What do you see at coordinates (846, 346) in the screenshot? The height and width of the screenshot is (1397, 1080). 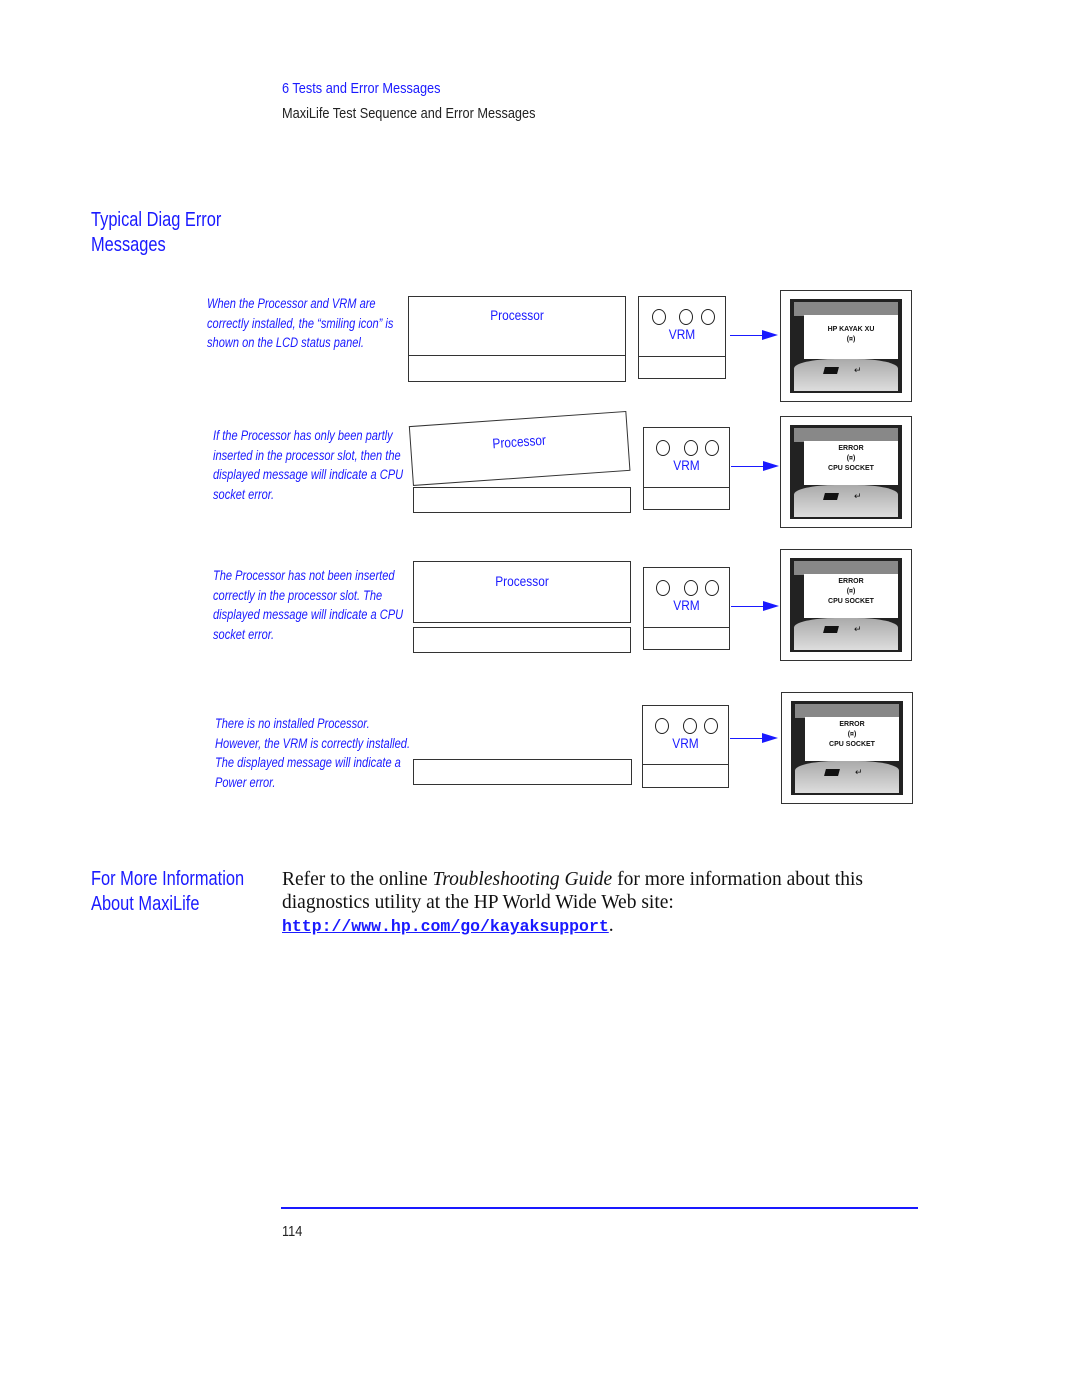 I see `lcd-panel: HP KAYAK XU (¤) ↵` at bounding box center [846, 346].